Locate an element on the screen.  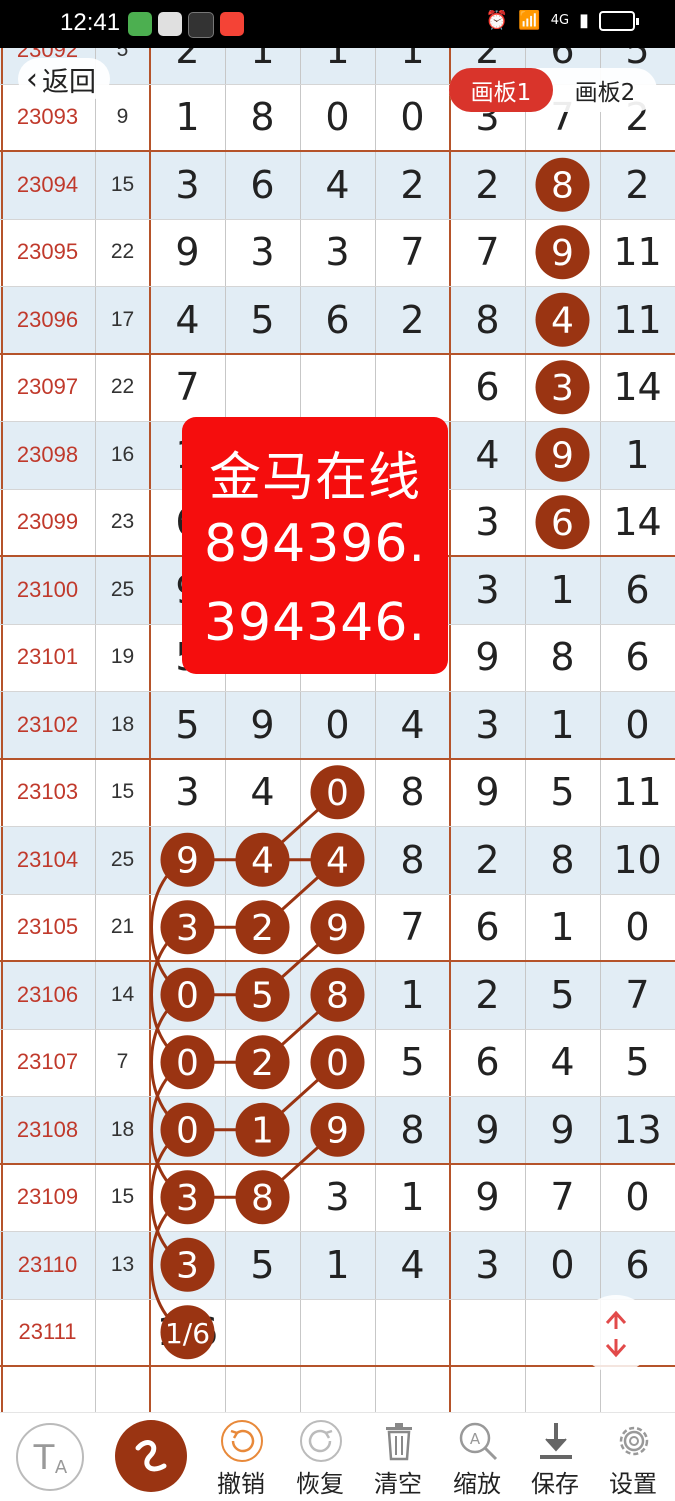
clear-button: 清空 is located at coordinates (398, 1457).